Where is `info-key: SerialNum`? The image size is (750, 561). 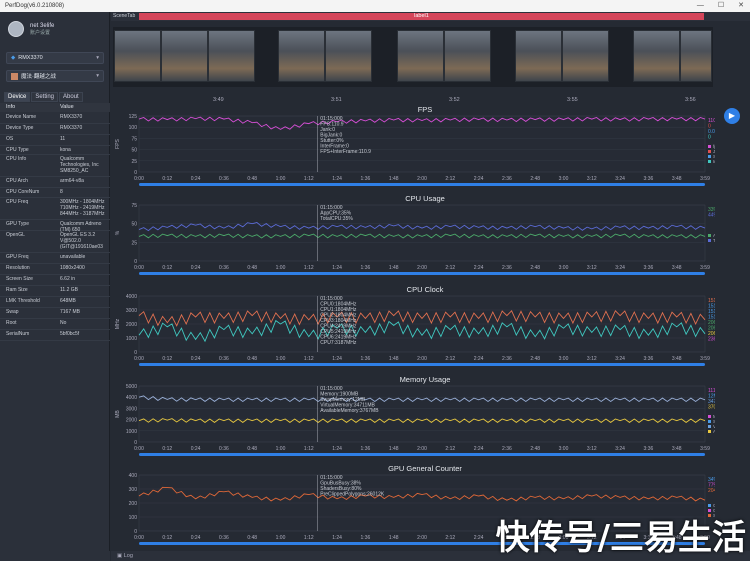
info-key: SerialNum is located at coordinates (18, 334).